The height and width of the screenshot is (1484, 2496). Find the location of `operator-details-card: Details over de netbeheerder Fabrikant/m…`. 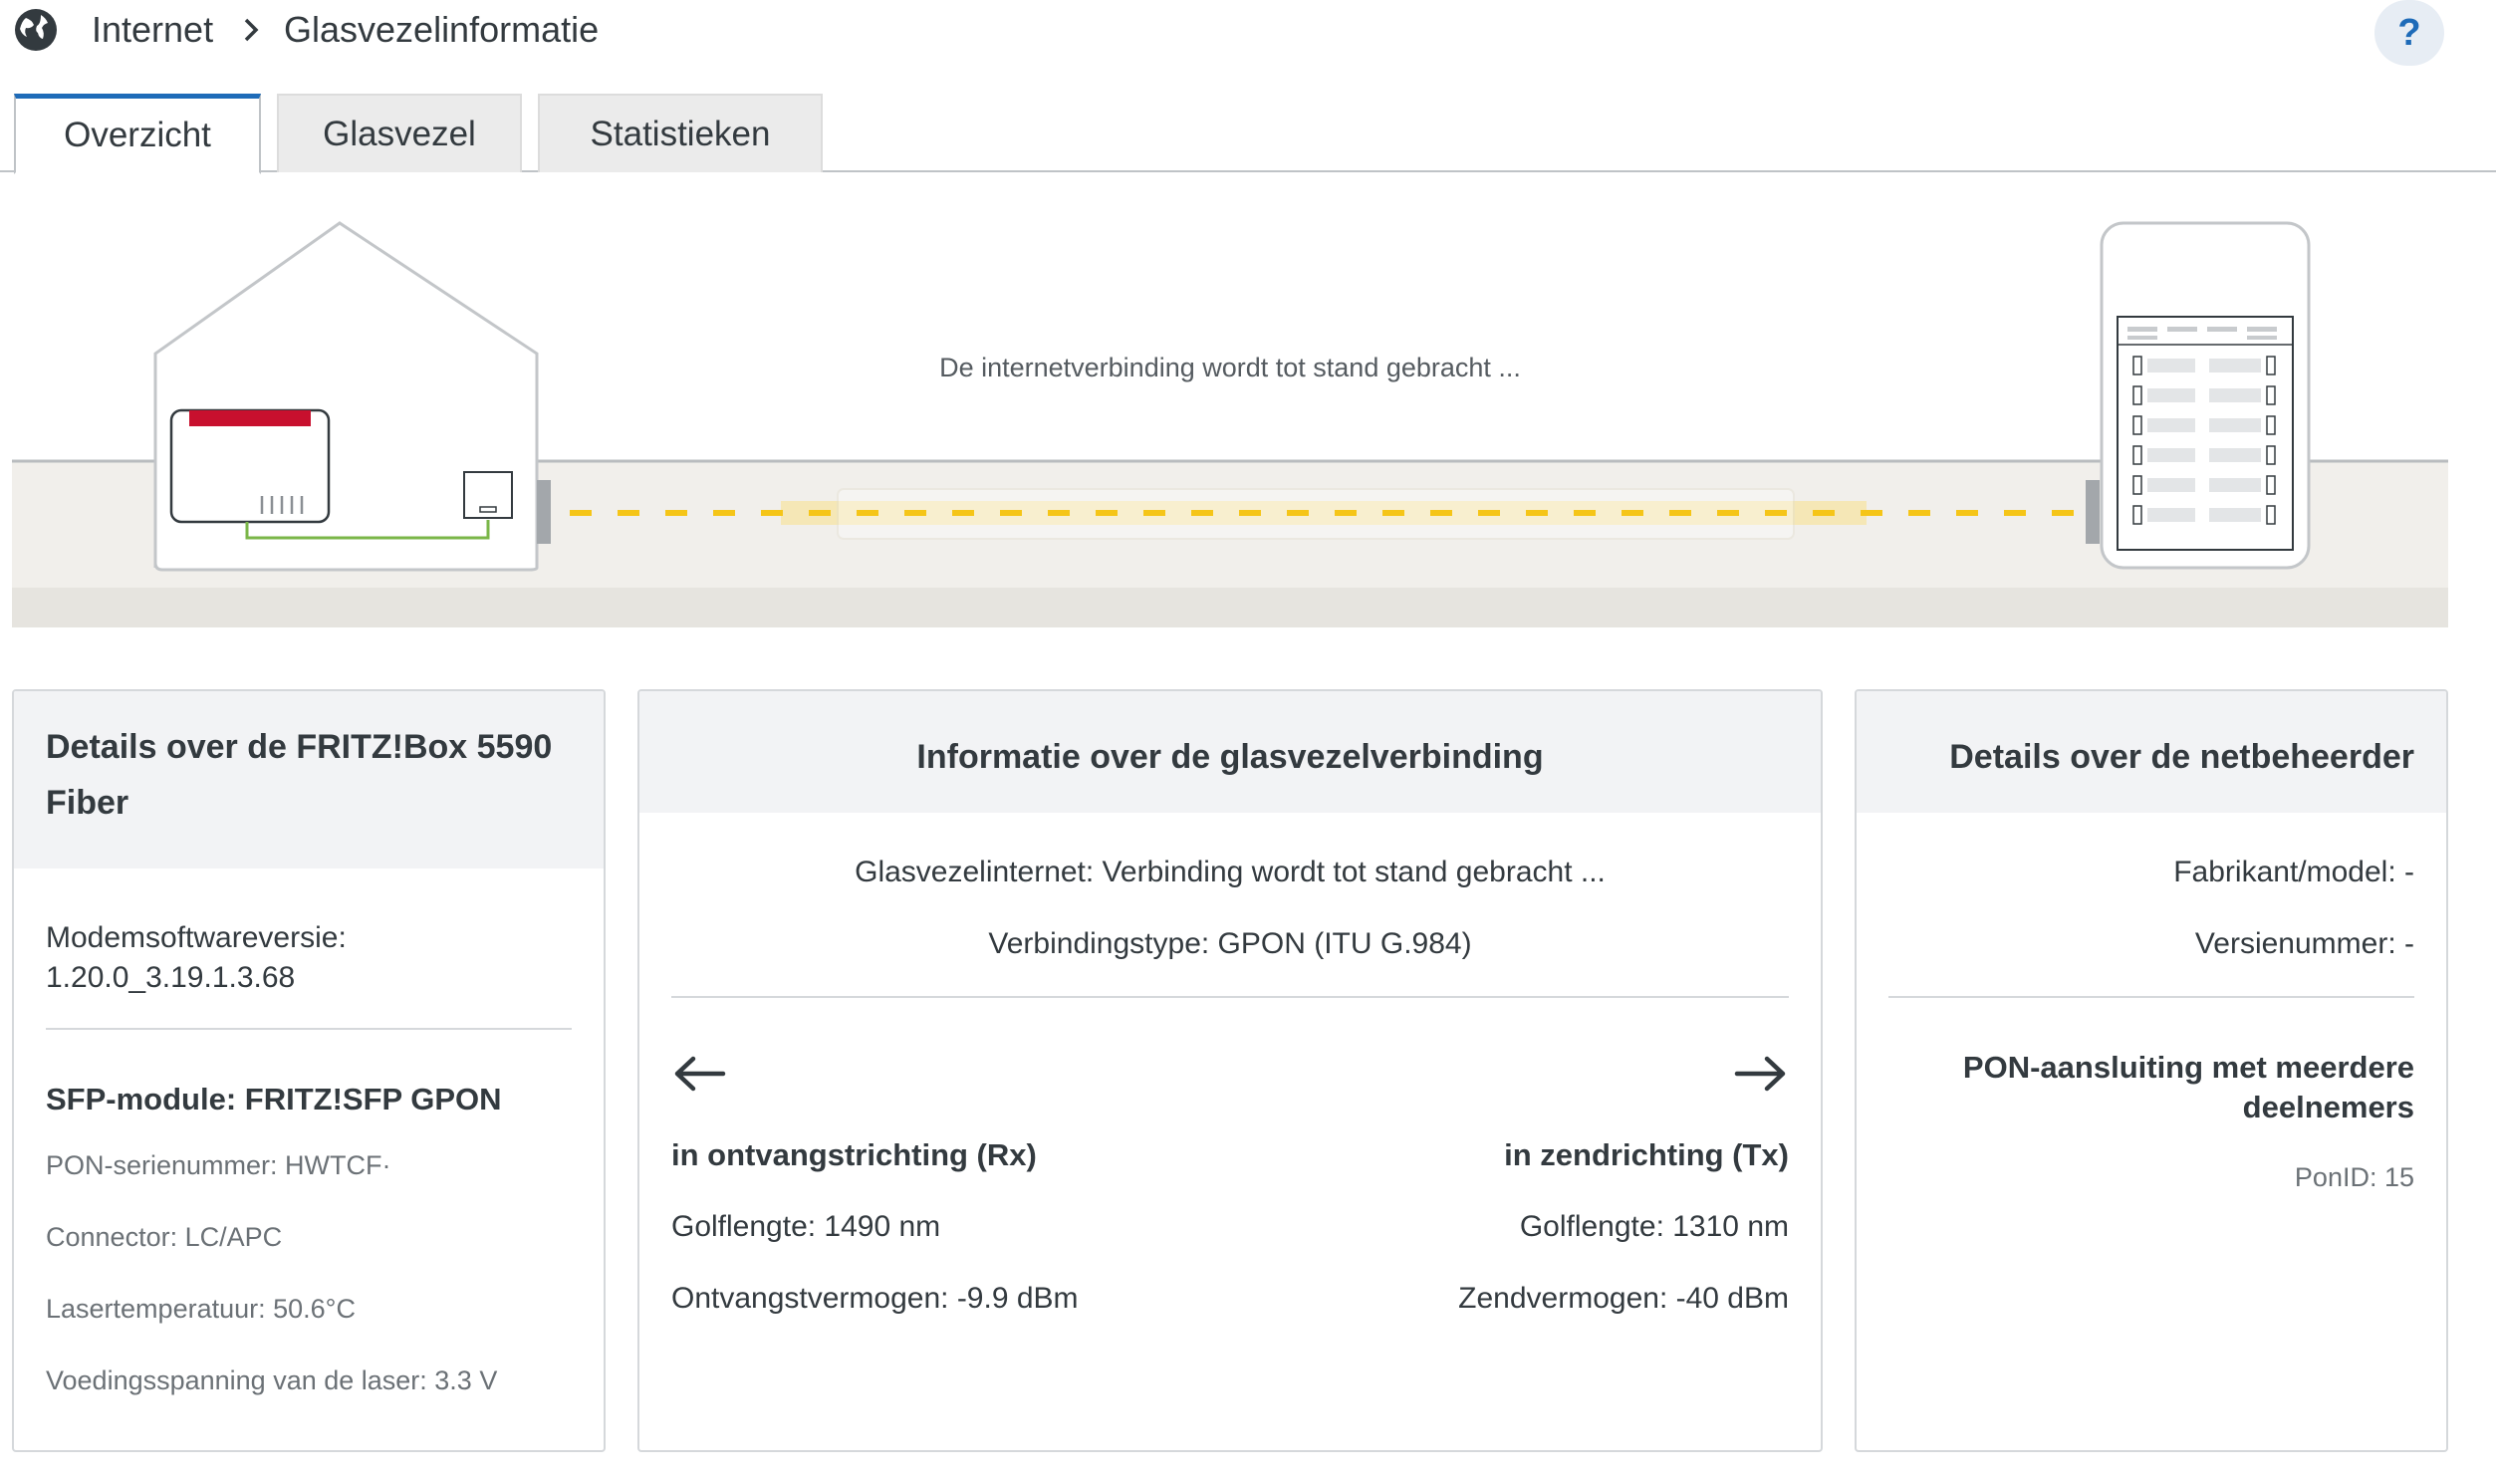

operator-details-card: Details over de netbeheerder Fabrikant/m… is located at coordinates (2151, 1070).